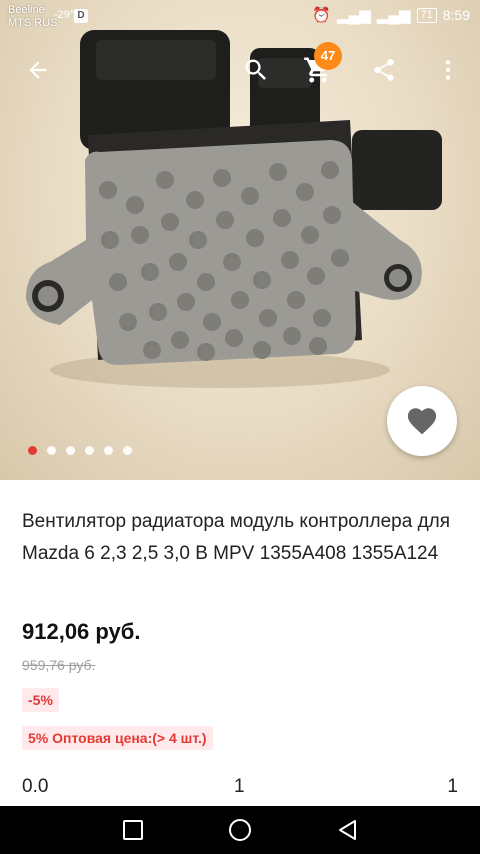  Describe the element at coordinates (456, 15) in the screenshot. I see `clock: 8:59` at that location.